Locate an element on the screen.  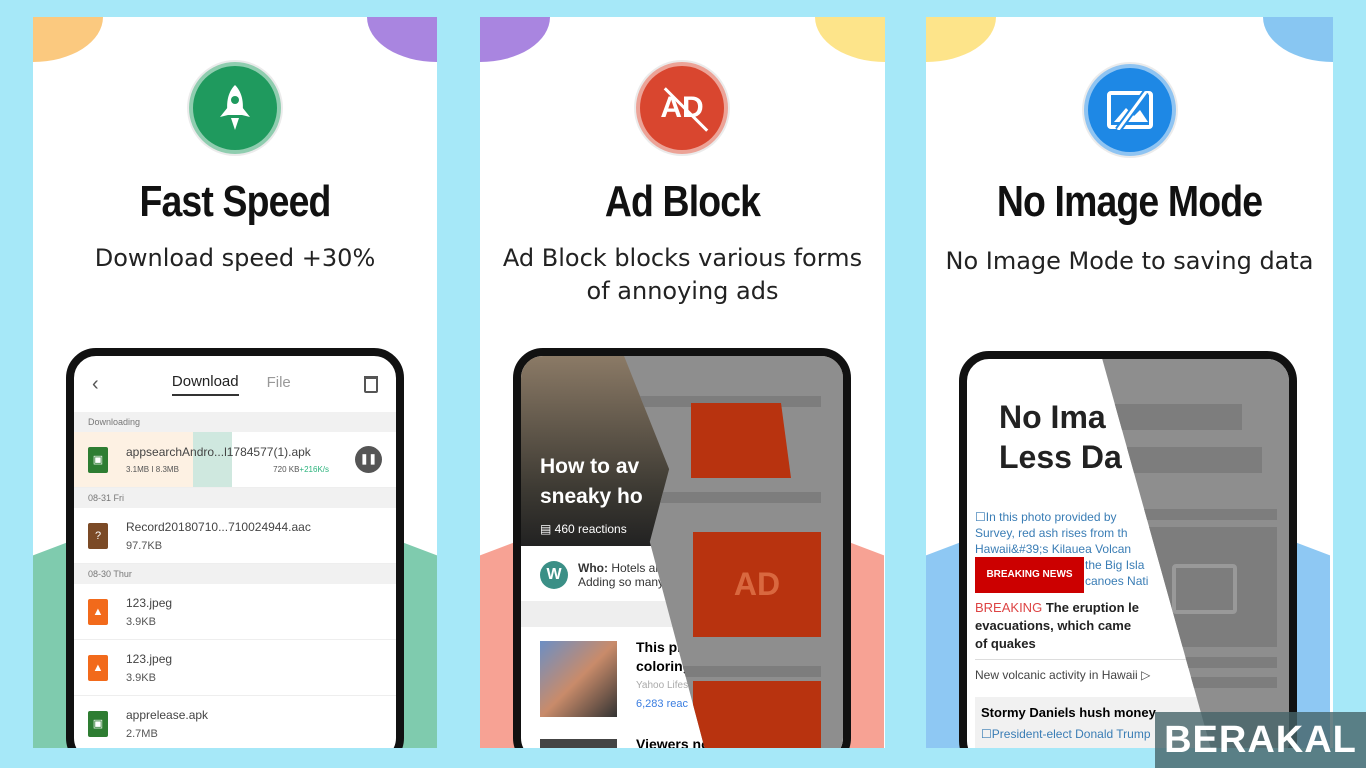
avatar: W is located at coordinates (554, 575).